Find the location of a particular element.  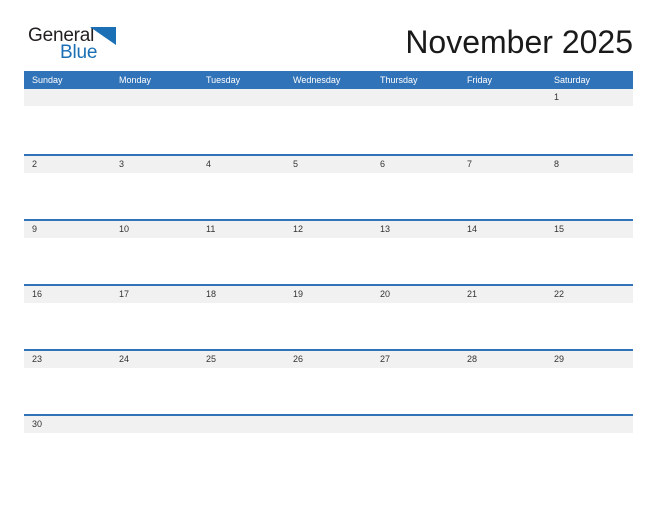

calendar-week-row: 2 3 4 5 6 7 8 is located at coordinates (328, 186).